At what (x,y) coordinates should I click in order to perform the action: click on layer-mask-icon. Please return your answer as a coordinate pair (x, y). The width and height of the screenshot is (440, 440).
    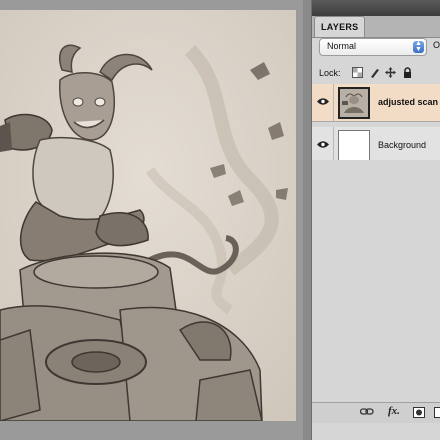
    Looking at the image, I should click on (419, 413).